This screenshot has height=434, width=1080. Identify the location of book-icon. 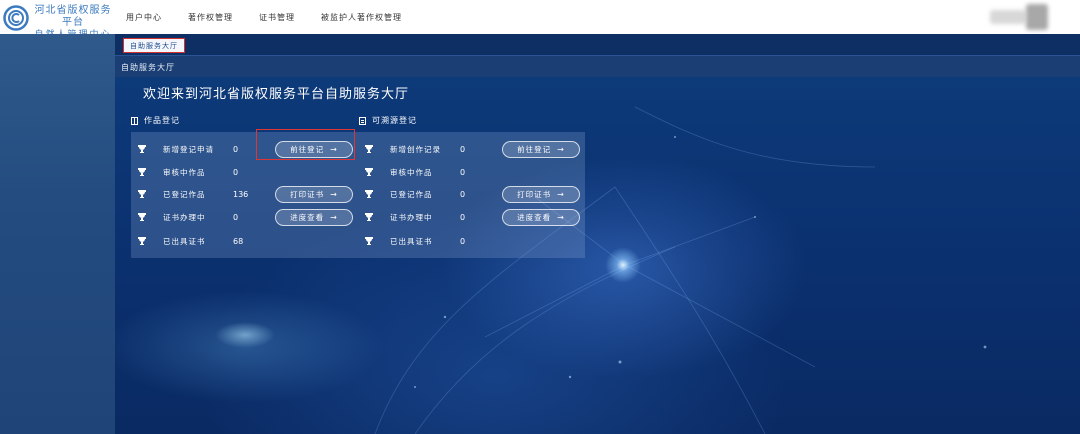
(134, 120).